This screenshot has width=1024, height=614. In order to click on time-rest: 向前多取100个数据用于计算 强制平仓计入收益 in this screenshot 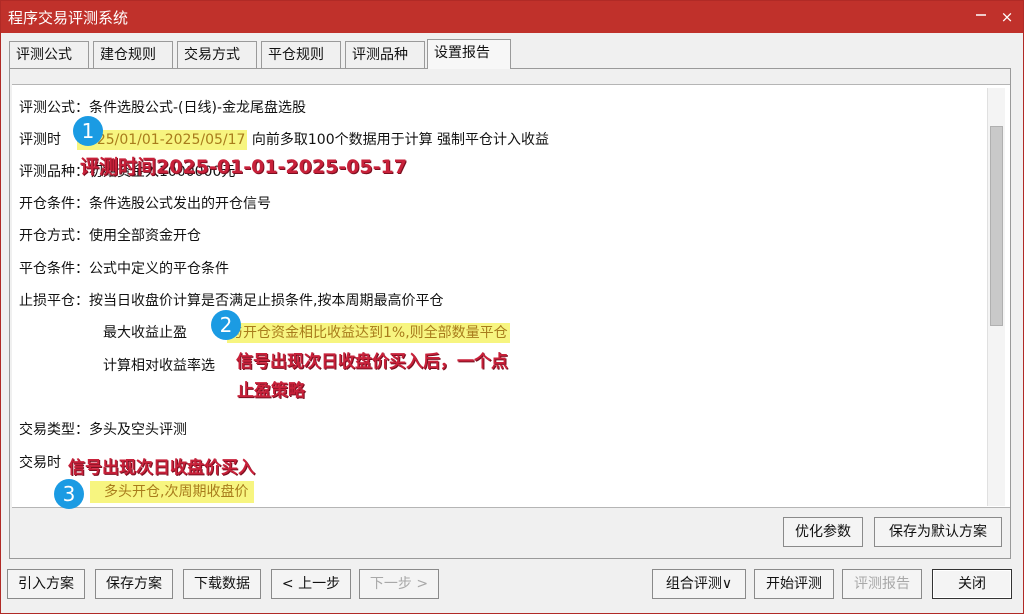, I will do `click(400, 140)`.